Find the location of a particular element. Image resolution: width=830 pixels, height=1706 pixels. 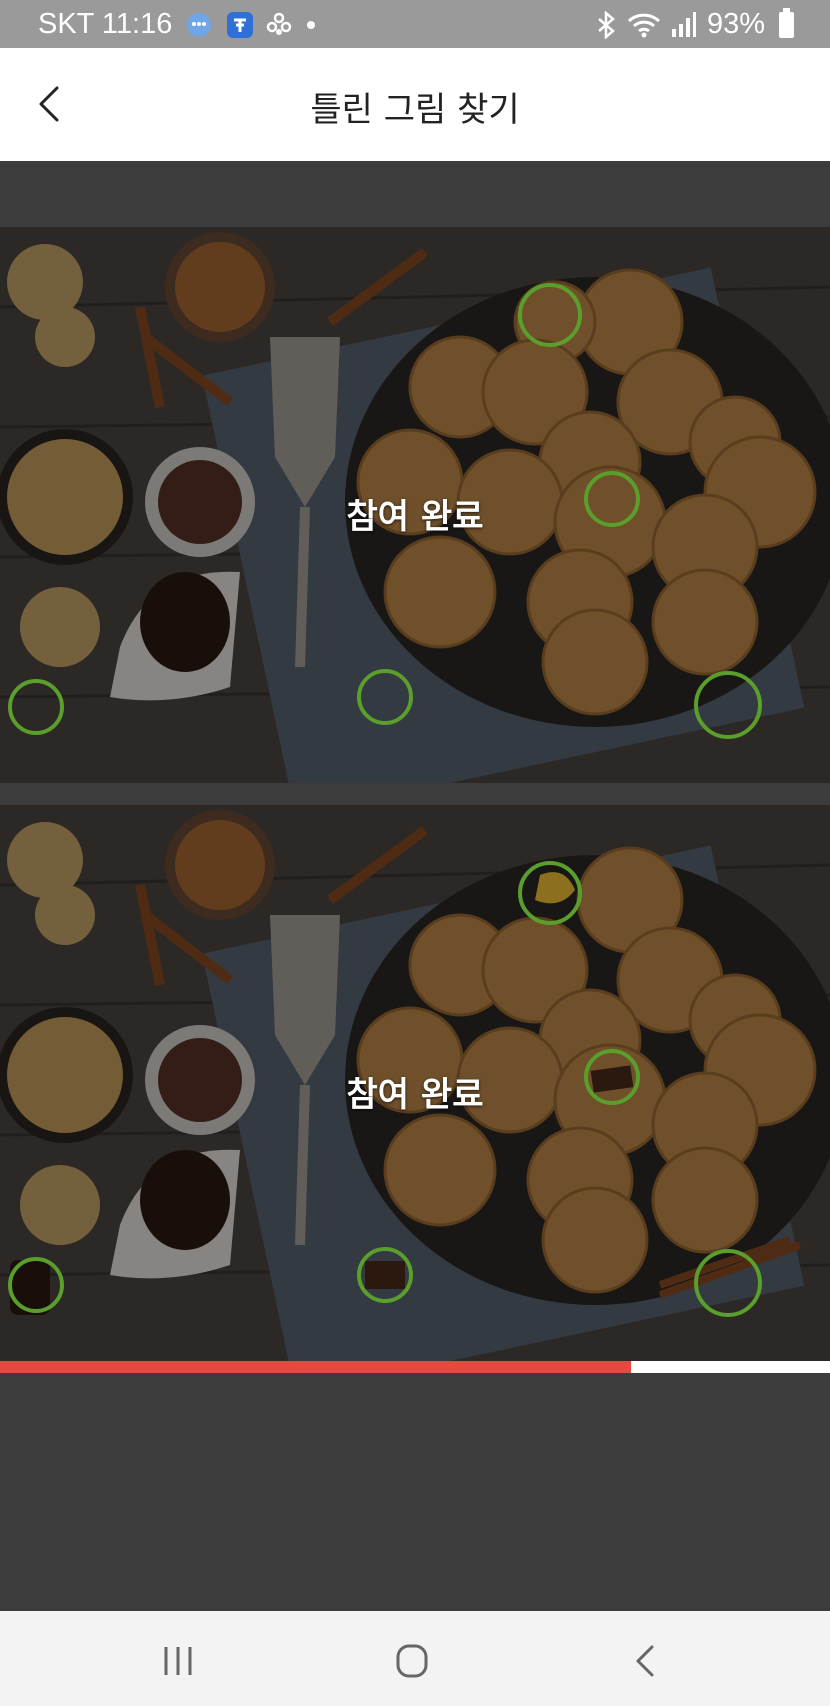

status-left: SKT 11:16 is located at coordinates (178, 24).